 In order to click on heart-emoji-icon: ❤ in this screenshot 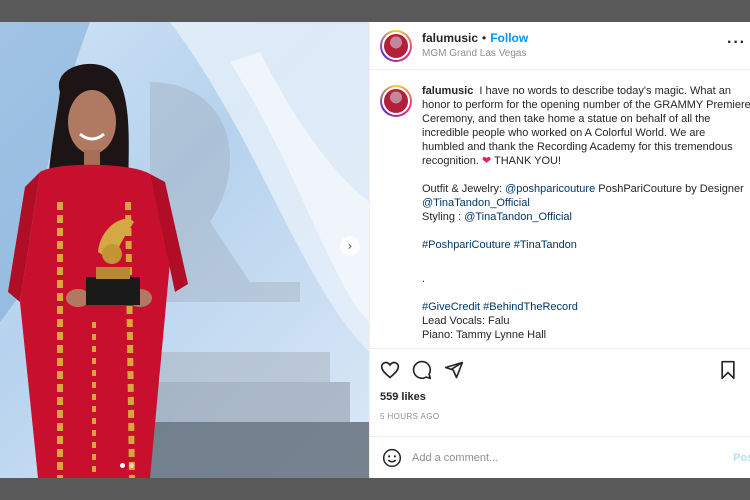, I will do `click(486, 161)`.